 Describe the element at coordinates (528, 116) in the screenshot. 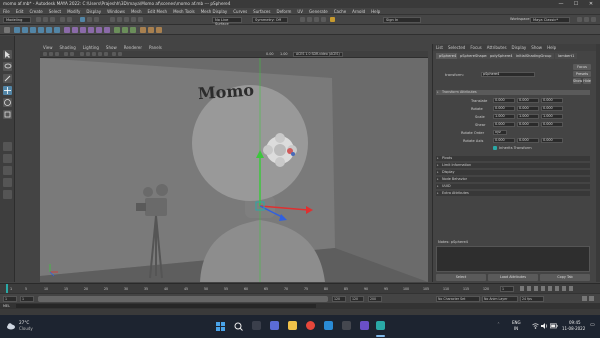

I see `scale-y-field: 1.000` at that location.